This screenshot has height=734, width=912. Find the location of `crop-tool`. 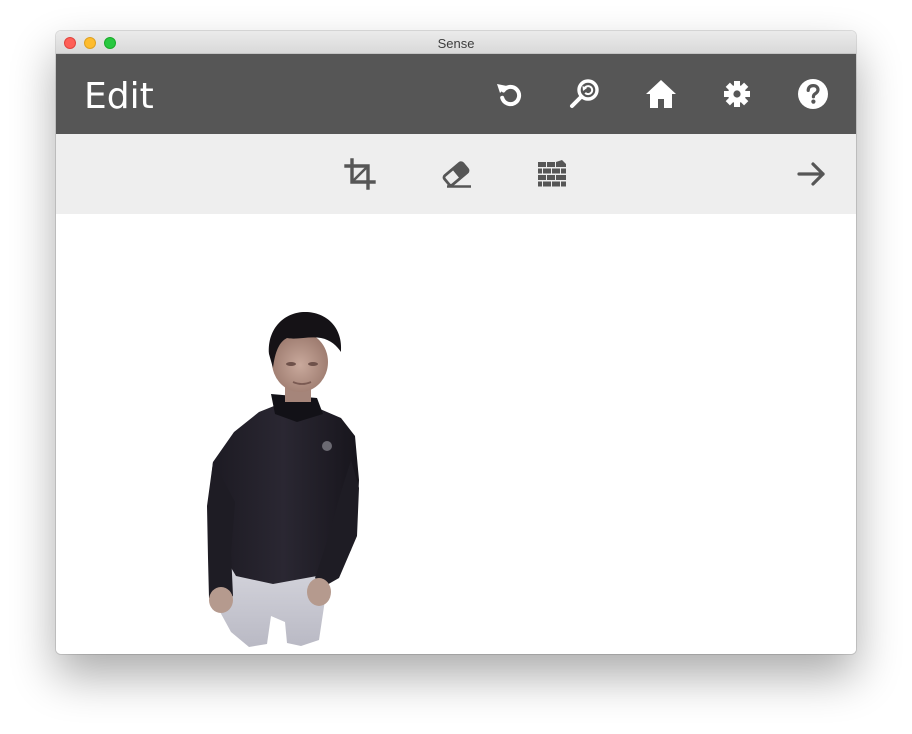

crop-tool is located at coordinates (360, 174).